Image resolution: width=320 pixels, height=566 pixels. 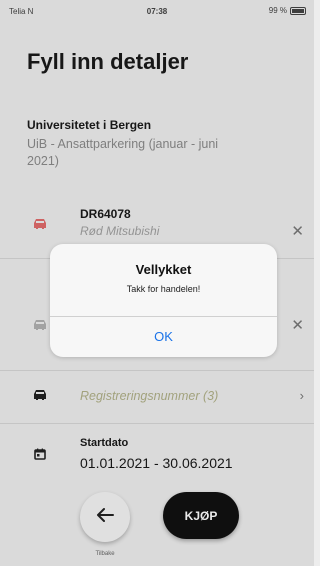 I want to click on alert-message: Takk for handelen!, so click(x=163, y=289).